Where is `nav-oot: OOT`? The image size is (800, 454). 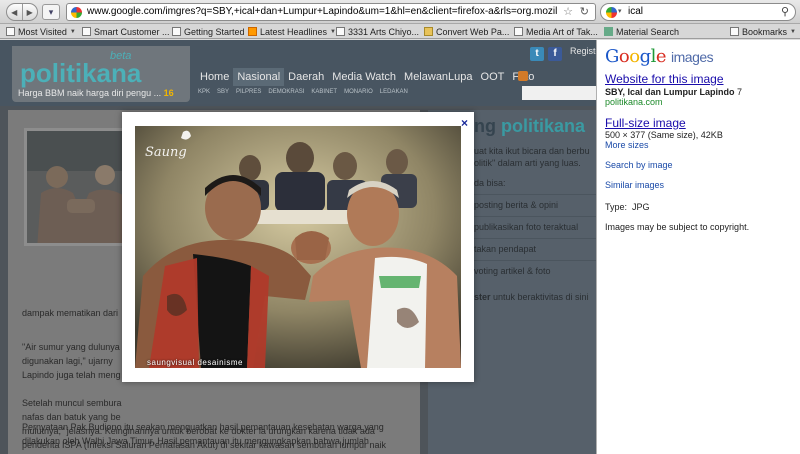 nav-oot: OOT is located at coordinates (493, 77).